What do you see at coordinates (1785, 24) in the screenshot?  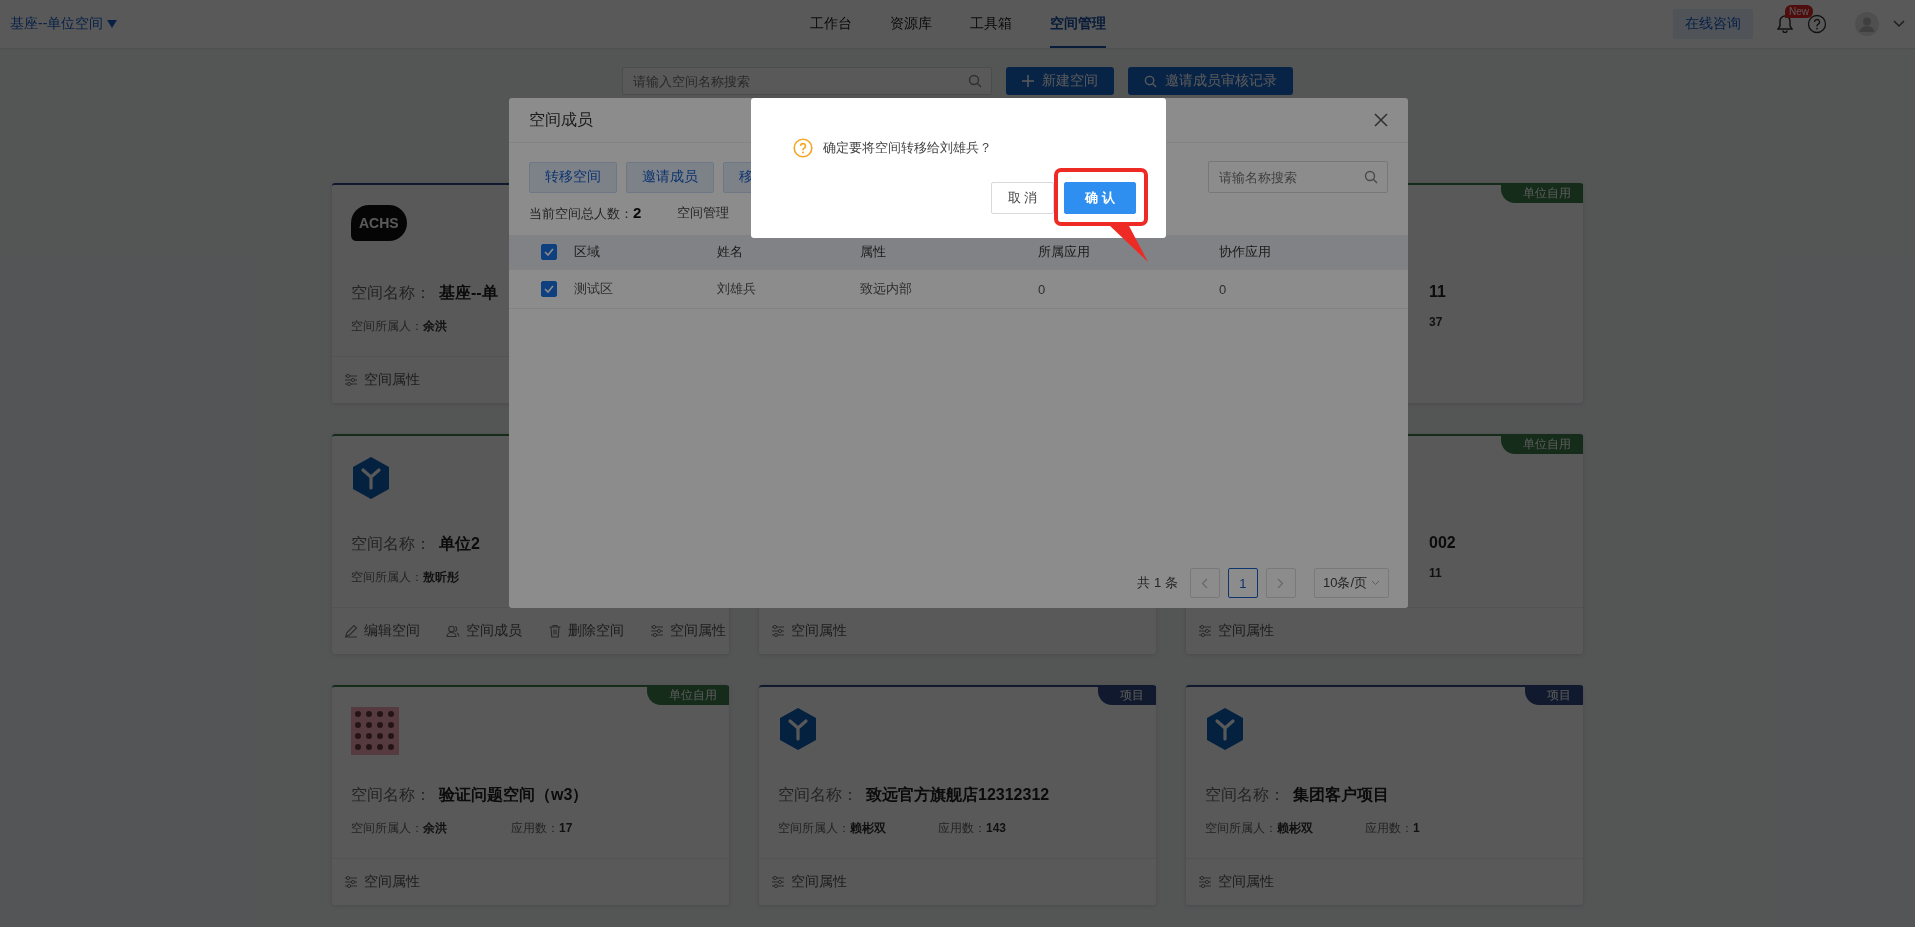 I see `bell-icon` at bounding box center [1785, 24].